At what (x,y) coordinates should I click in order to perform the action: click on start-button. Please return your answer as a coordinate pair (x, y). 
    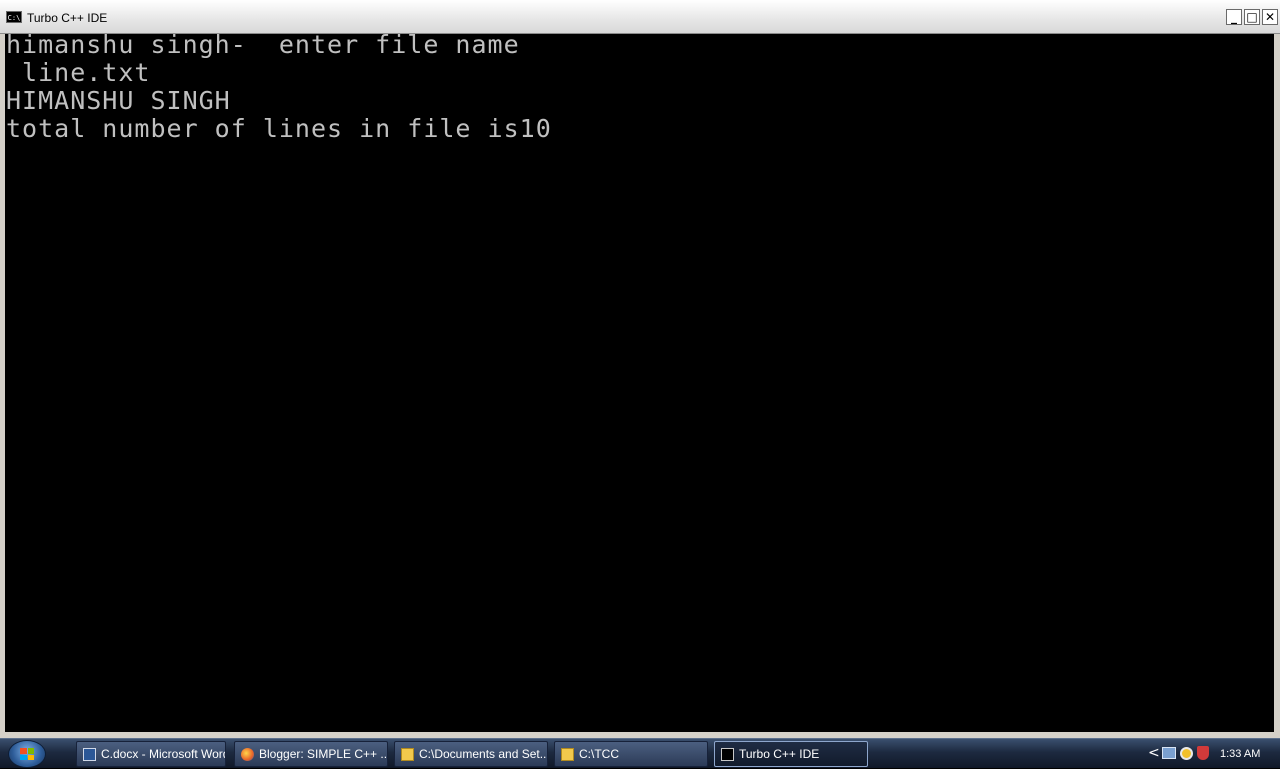
    Looking at the image, I should click on (27, 754).